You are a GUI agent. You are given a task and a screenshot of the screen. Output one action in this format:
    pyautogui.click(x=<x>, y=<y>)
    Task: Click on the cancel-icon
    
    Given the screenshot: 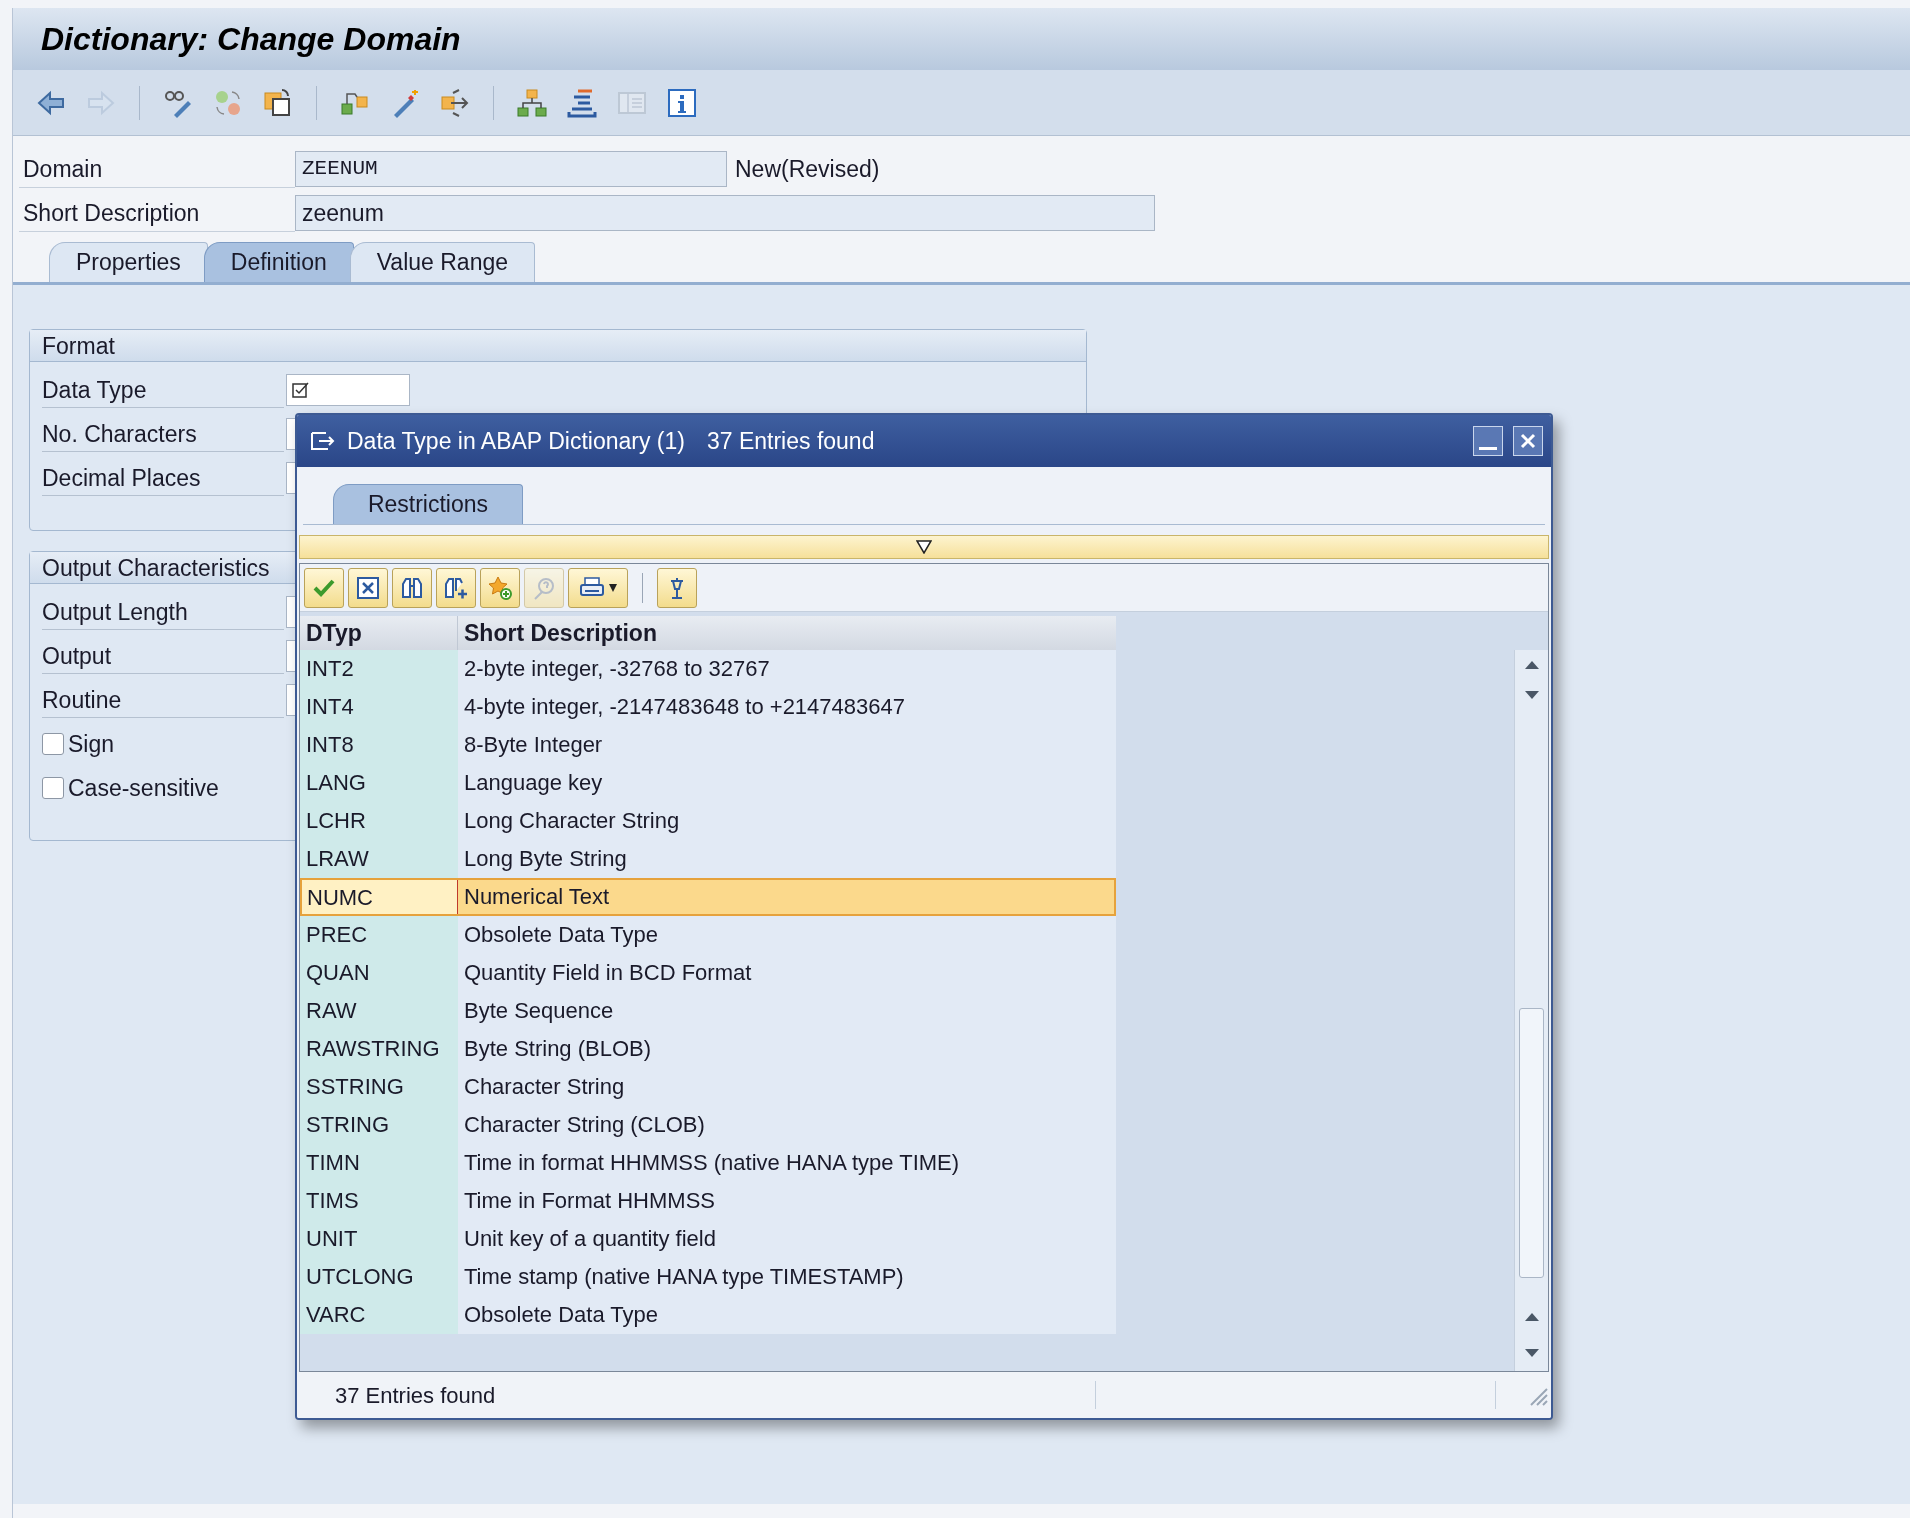 What is the action you would take?
    pyautogui.click(x=368, y=587)
    